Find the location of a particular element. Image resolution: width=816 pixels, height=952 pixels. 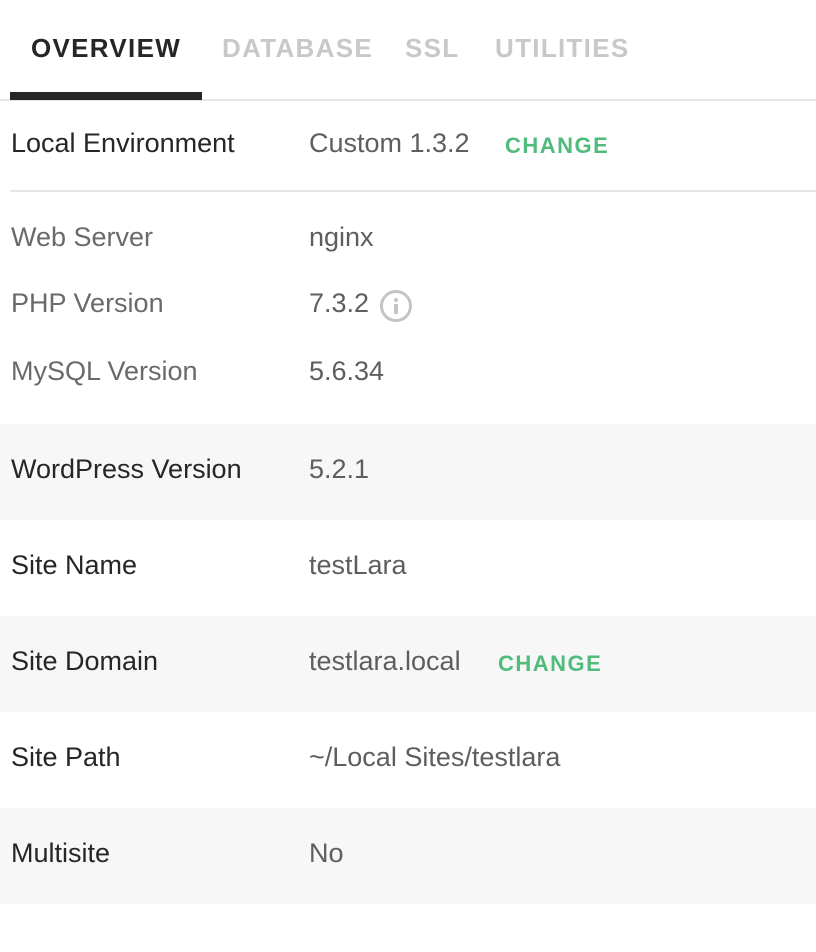

change-environment-button: CHANGE is located at coordinates (557, 146).